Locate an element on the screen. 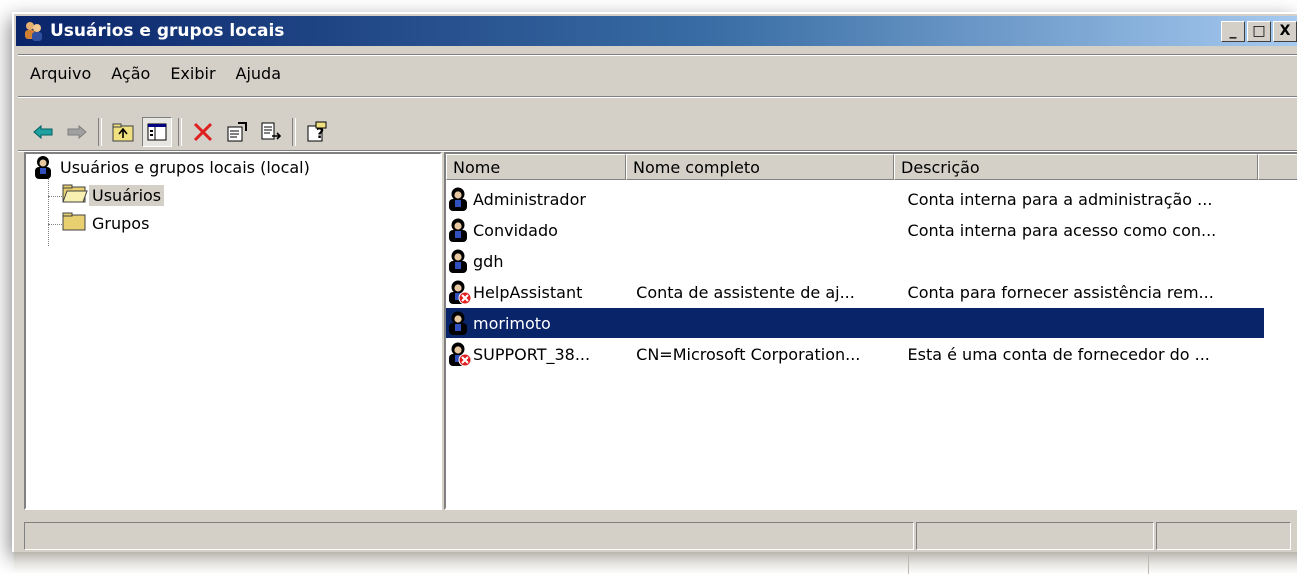  table-row: morimoto is located at coordinates (855, 323).